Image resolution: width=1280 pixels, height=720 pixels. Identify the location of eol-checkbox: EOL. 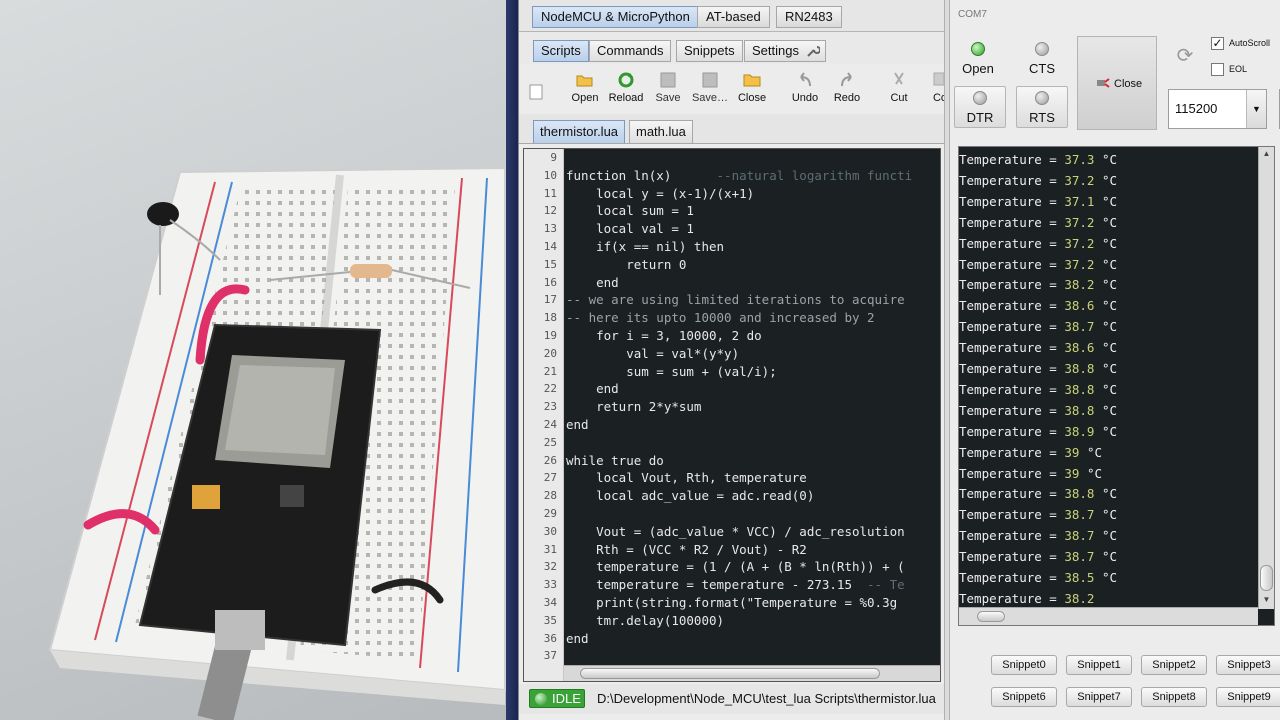
(1245, 69).